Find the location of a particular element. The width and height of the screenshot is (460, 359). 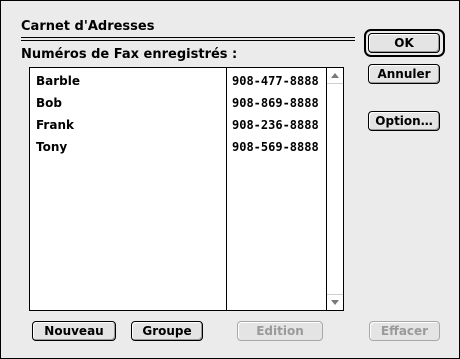

contact-name: Bob is located at coordinates (49, 103).